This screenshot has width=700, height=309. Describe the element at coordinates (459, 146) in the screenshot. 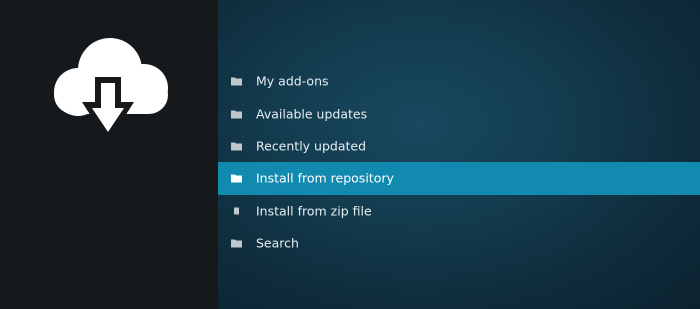

I see `menu-item-recently-updated: Recently updated` at that location.